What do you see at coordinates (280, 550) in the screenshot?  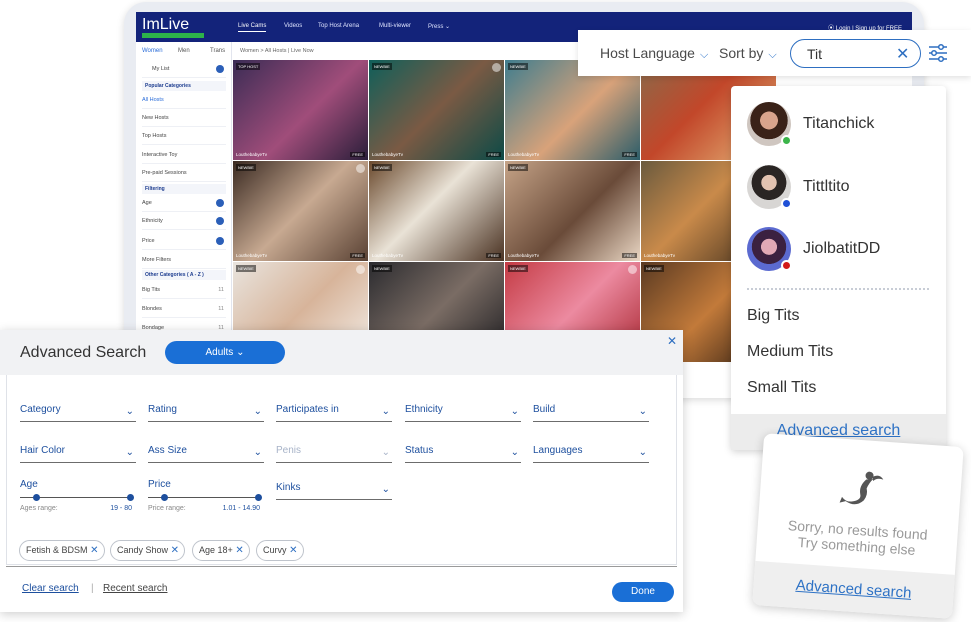 I see `filter-chip: Curvy ✕` at bounding box center [280, 550].